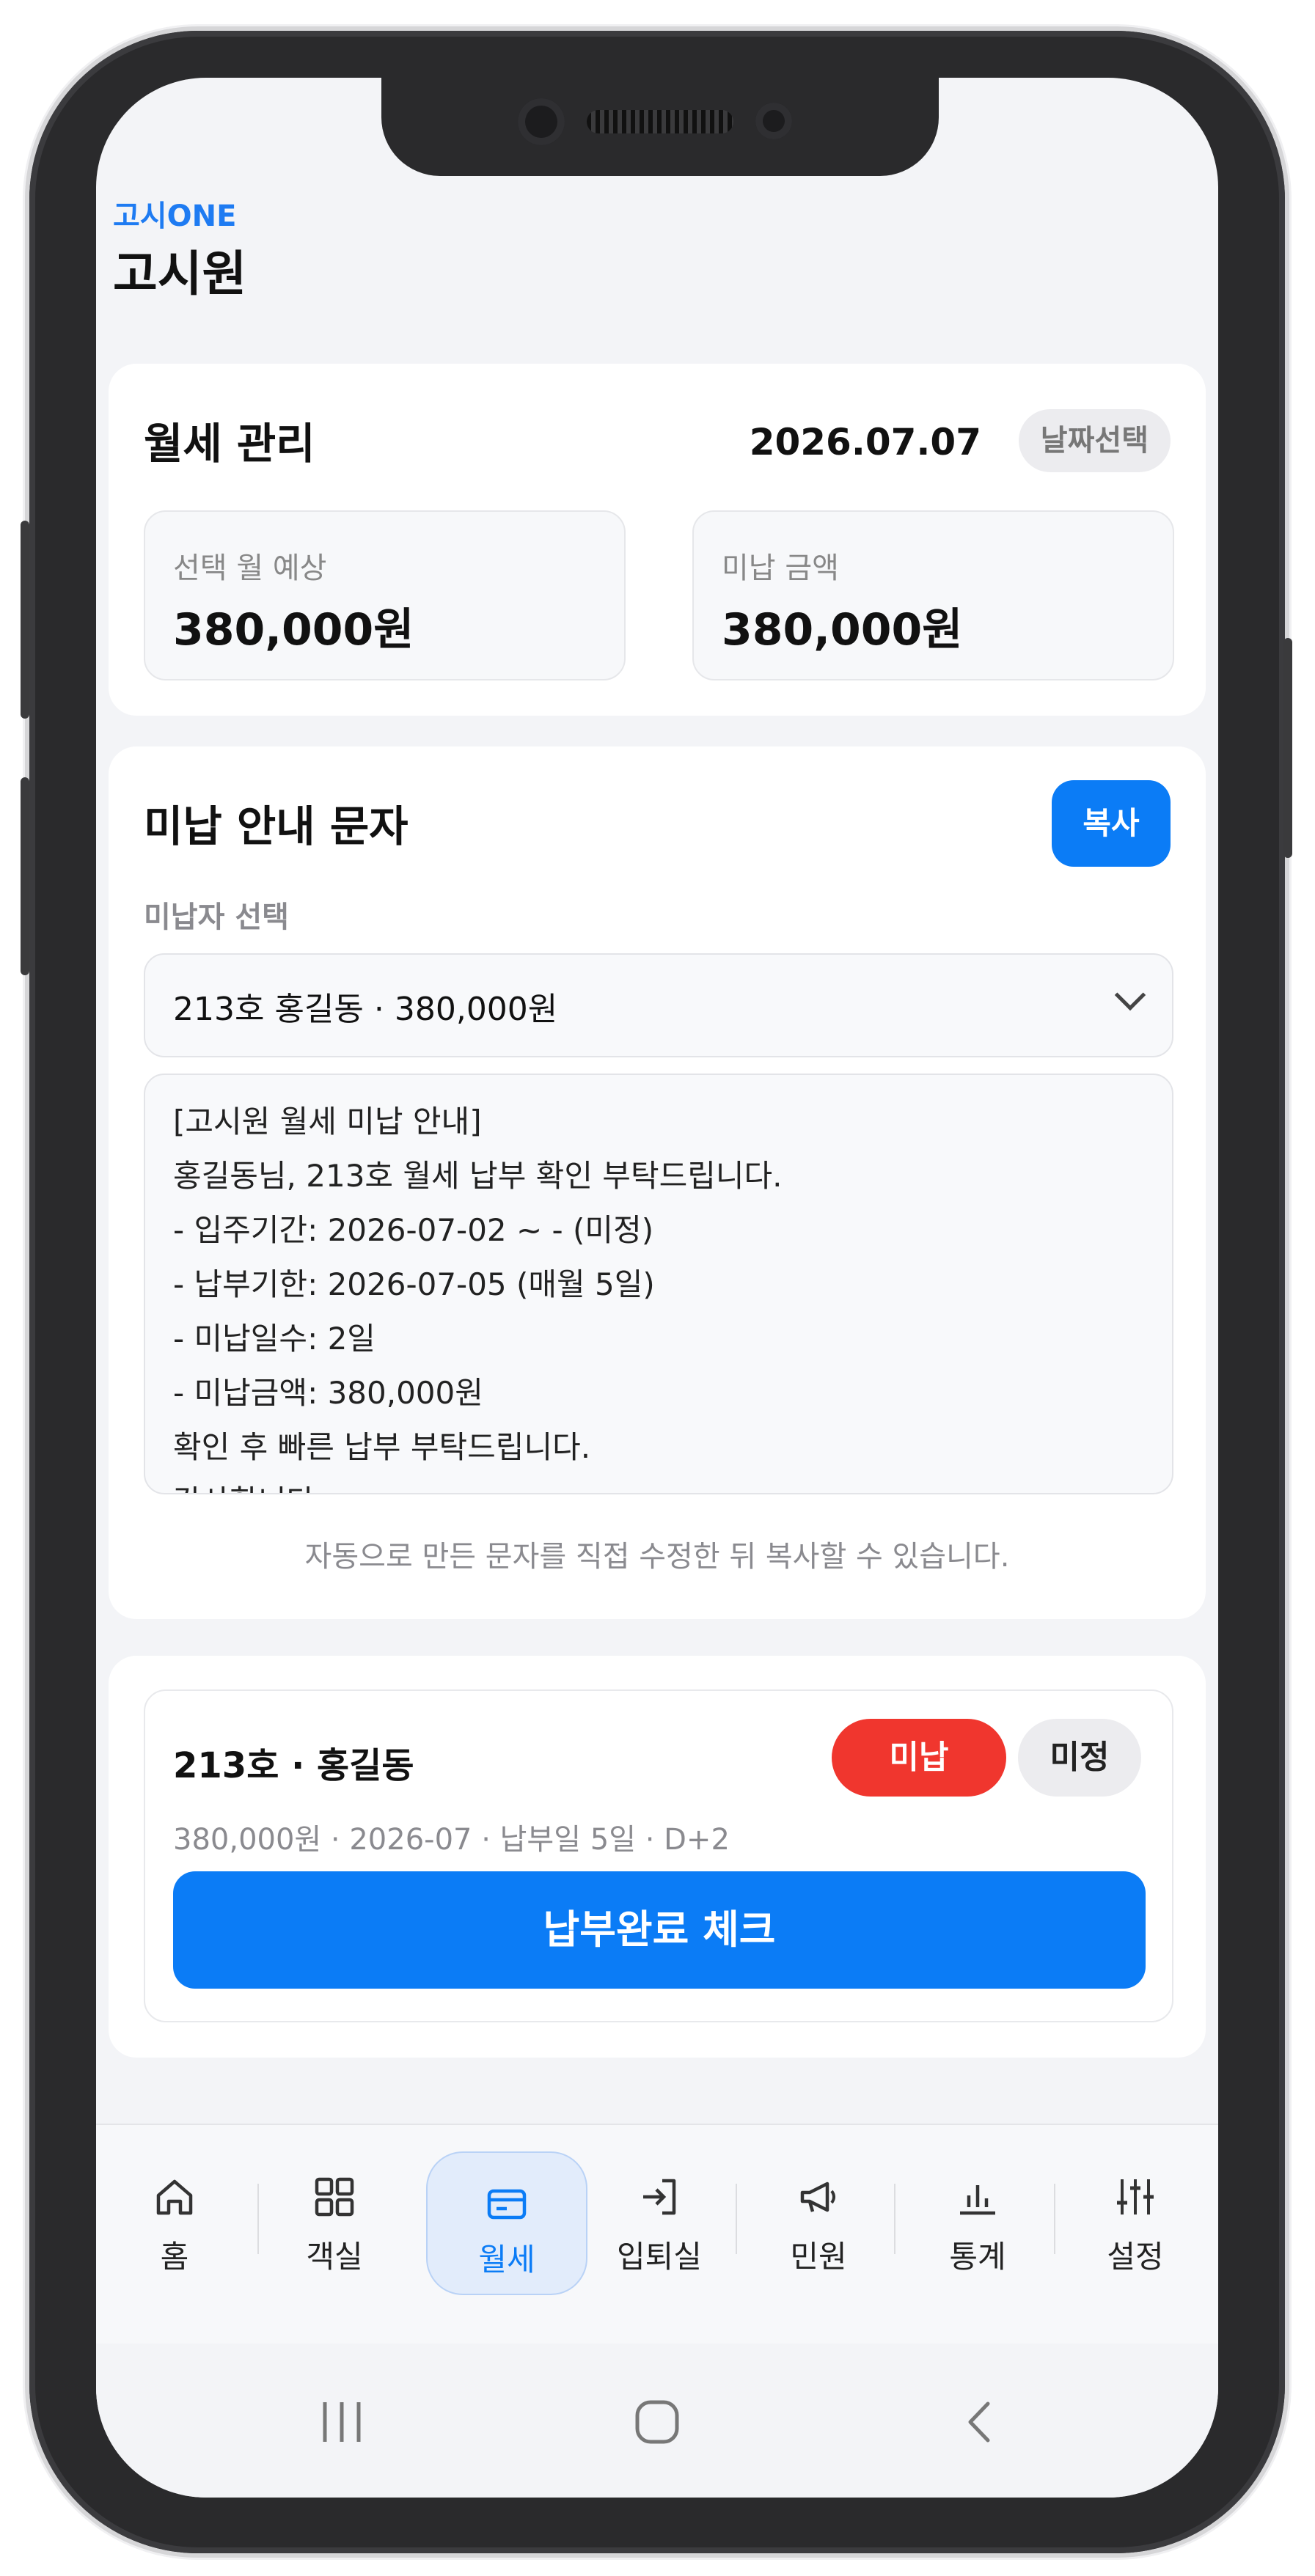 The height and width of the screenshot is (2576, 1315). What do you see at coordinates (334, 2197) in the screenshot?
I see `grid-icon` at bounding box center [334, 2197].